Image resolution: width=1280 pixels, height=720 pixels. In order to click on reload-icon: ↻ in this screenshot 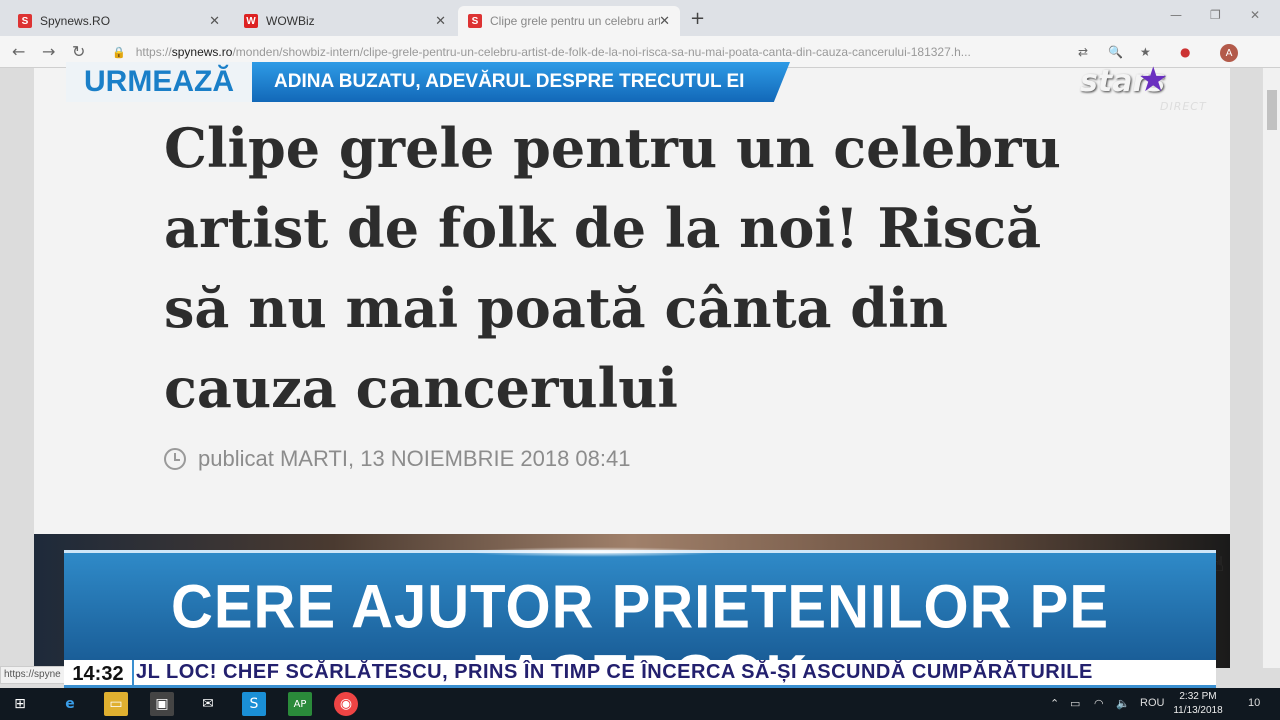, I will do `click(78, 51)`.